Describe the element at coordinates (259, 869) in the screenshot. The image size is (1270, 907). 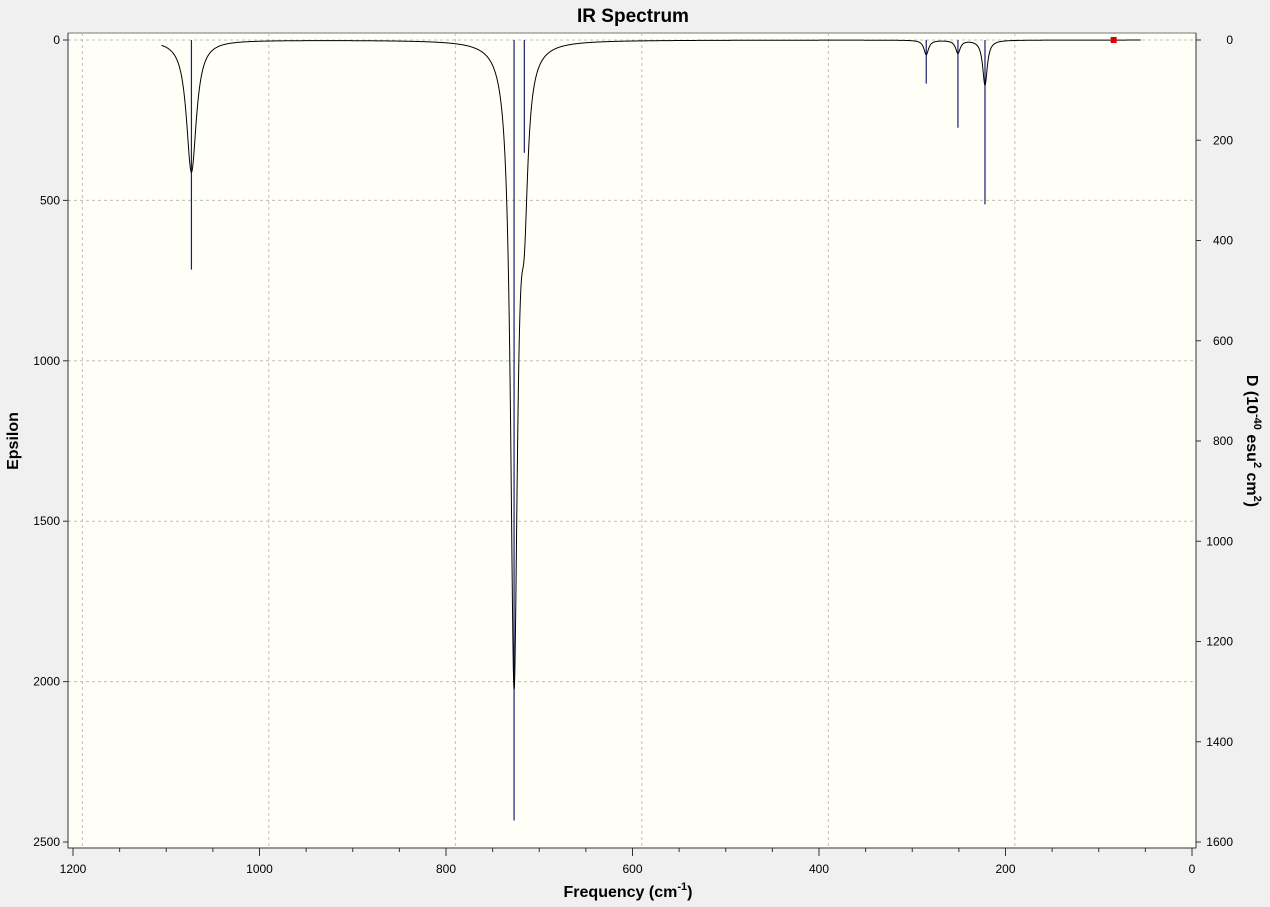
I see `x-tick-label: 1000` at that location.